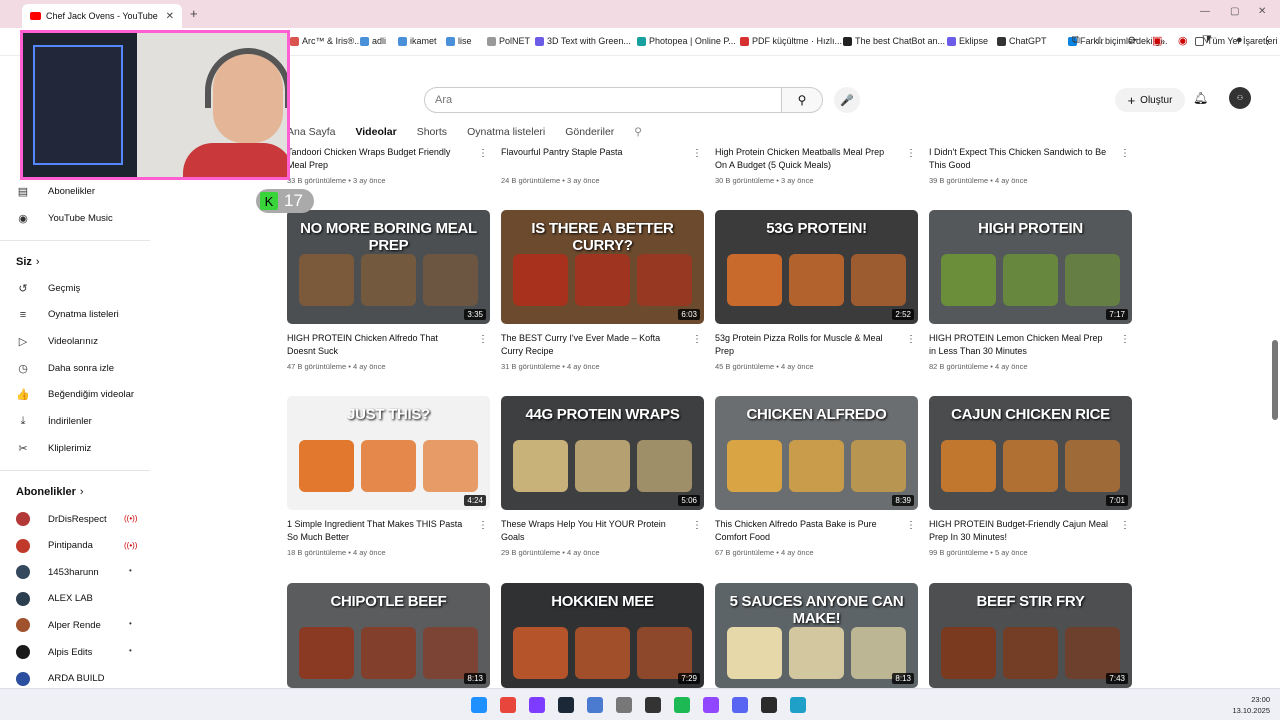 This screenshot has width=1280, height=720. I want to click on subscription-item: Alper Rende, so click(58, 625).